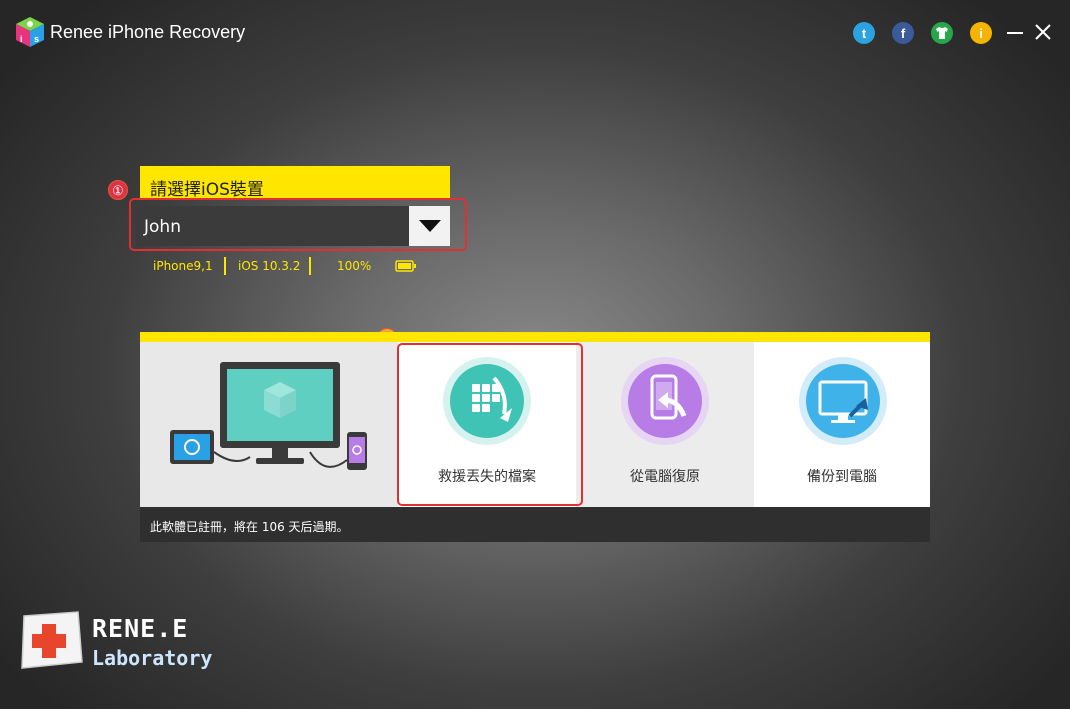 The height and width of the screenshot is (709, 1070). I want to click on svg-text: i, so click(21, 39).